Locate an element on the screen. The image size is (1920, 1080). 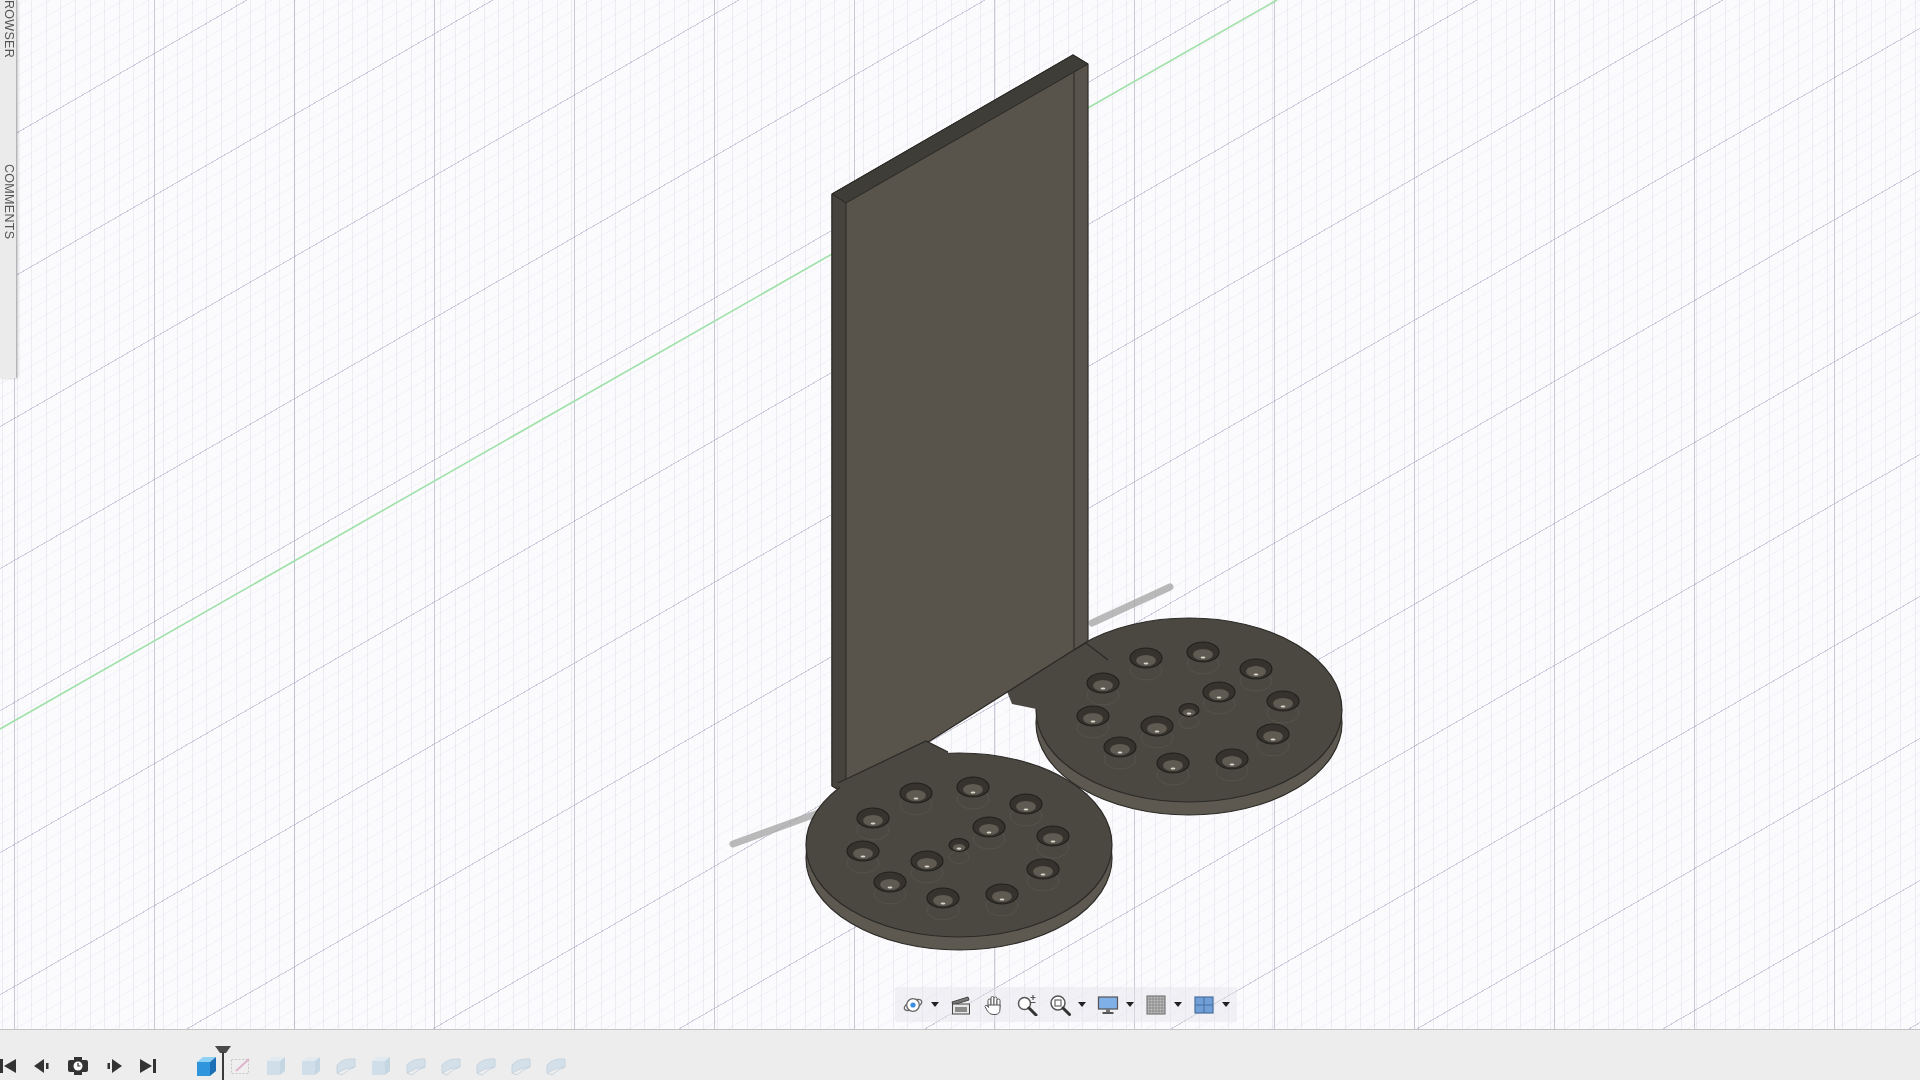
play-button is located at coordinates (78, 1066).